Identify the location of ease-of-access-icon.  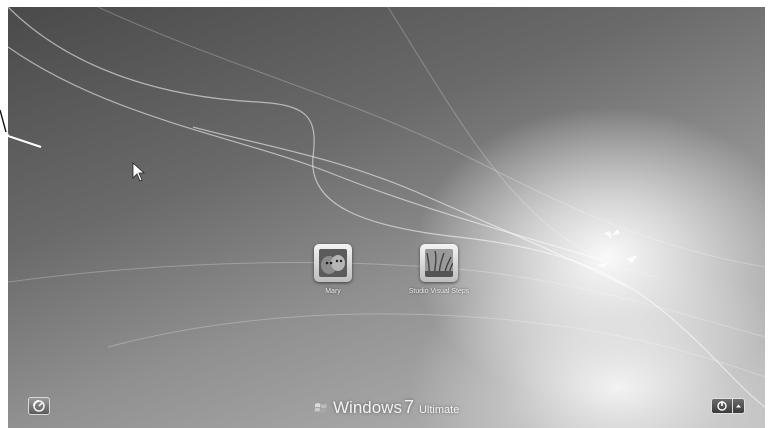
(39, 406).